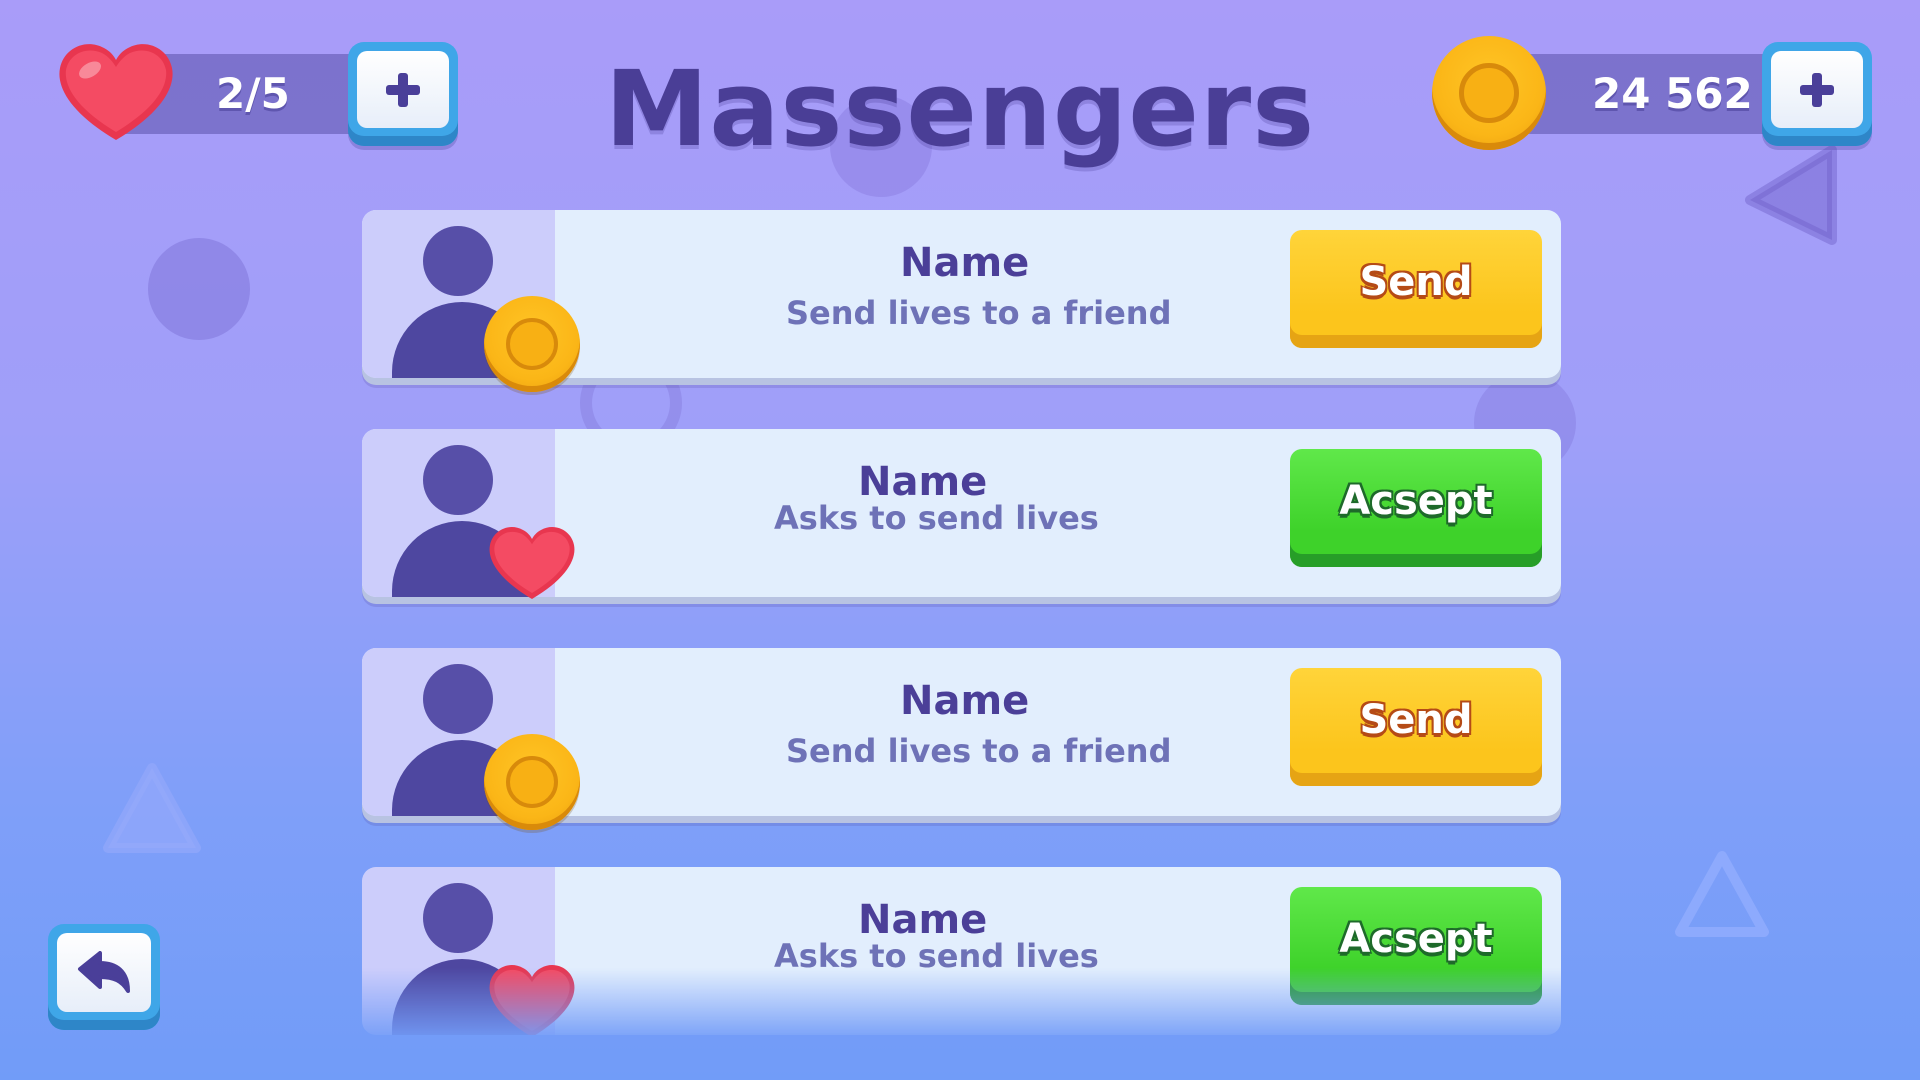 The width and height of the screenshot is (1920, 1080). I want to click on add-coins-button, so click(1817, 94).